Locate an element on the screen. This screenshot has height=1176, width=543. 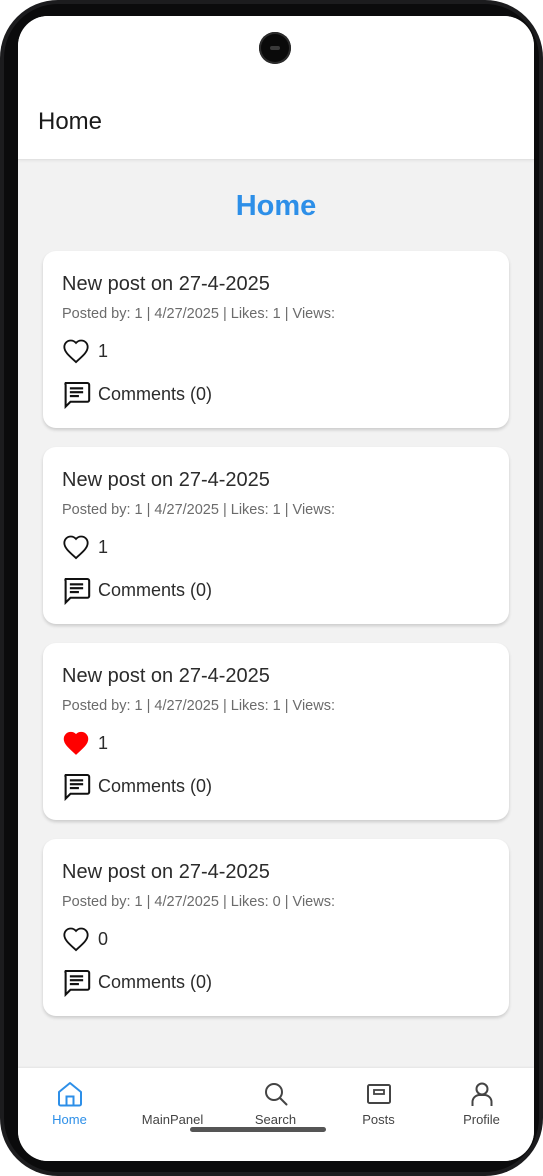
nav-label-mainpanel: MainPanel is located at coordinates (172, 1119).